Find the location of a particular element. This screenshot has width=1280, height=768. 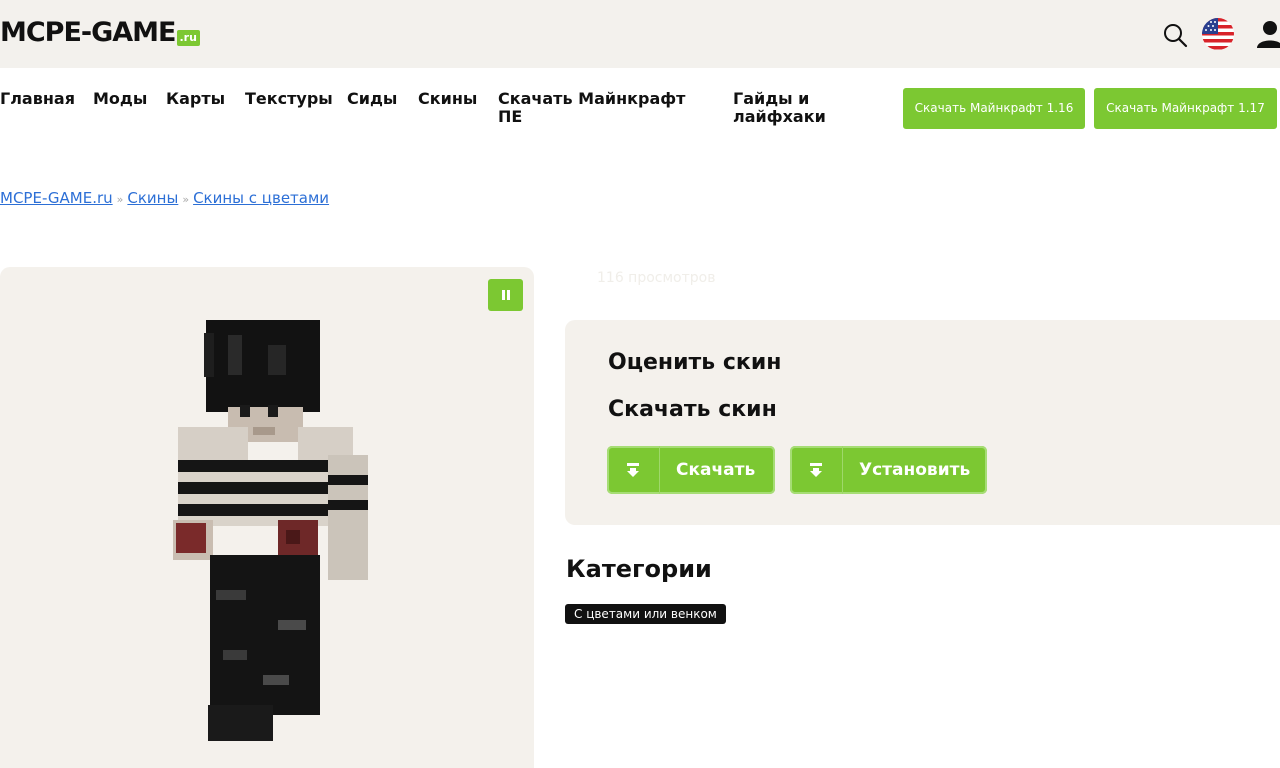

views-count: 116 просмотров is located at coordinates (656, 278).